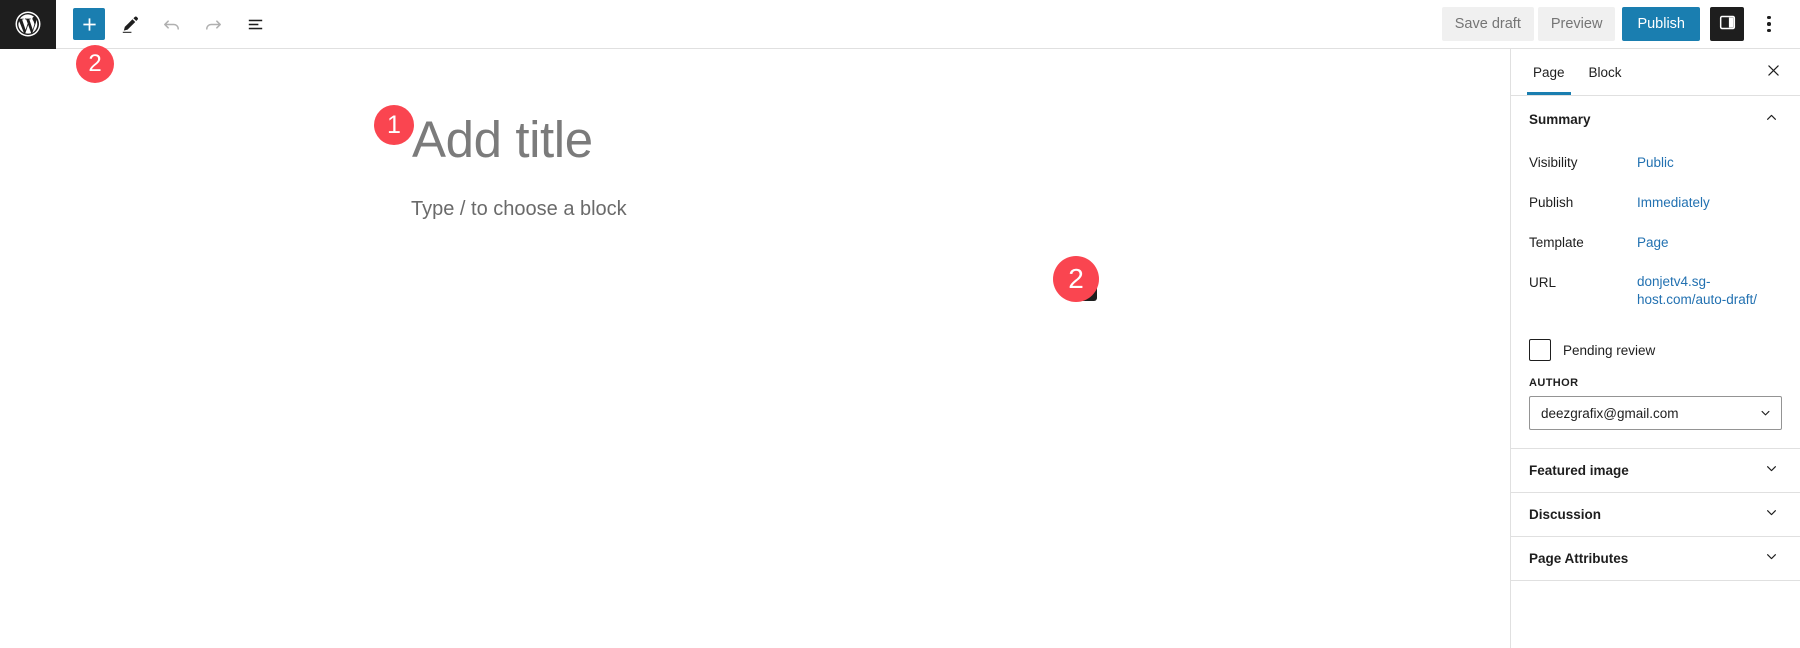 The height and width of the screenshot is (648, 1800). I want to click on summary-row-url: URL donjetv4.sg-host.com/auto-draft/, so click(1655, 289).